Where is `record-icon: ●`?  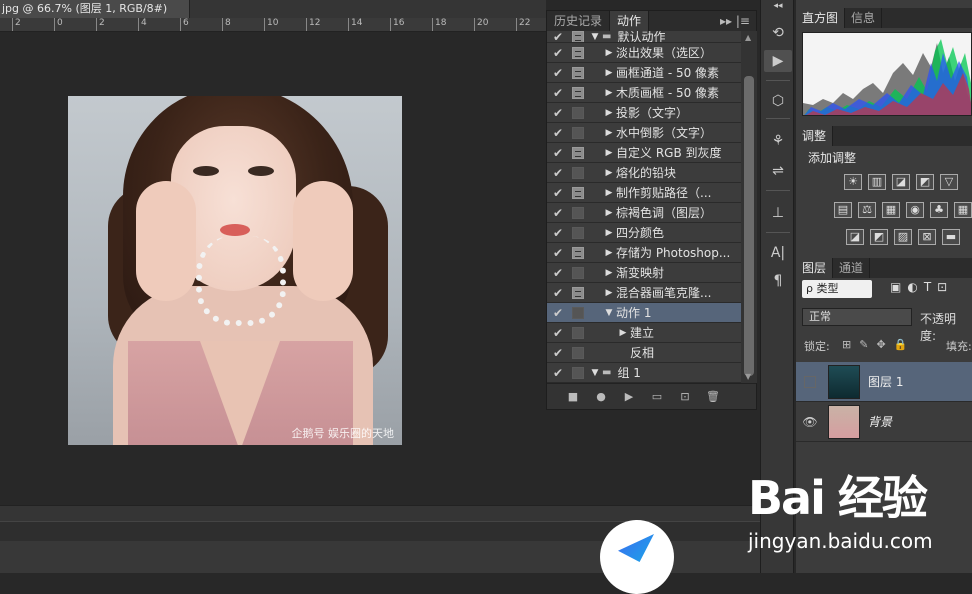
record-icon: ● is located at coordinates (601, 396).